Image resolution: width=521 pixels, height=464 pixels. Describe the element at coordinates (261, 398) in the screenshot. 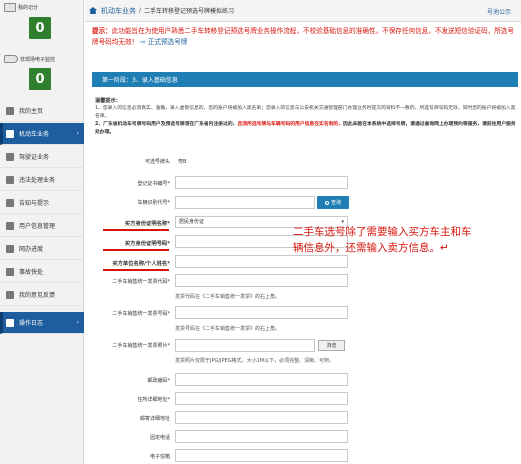

I see `address-input` at that location.